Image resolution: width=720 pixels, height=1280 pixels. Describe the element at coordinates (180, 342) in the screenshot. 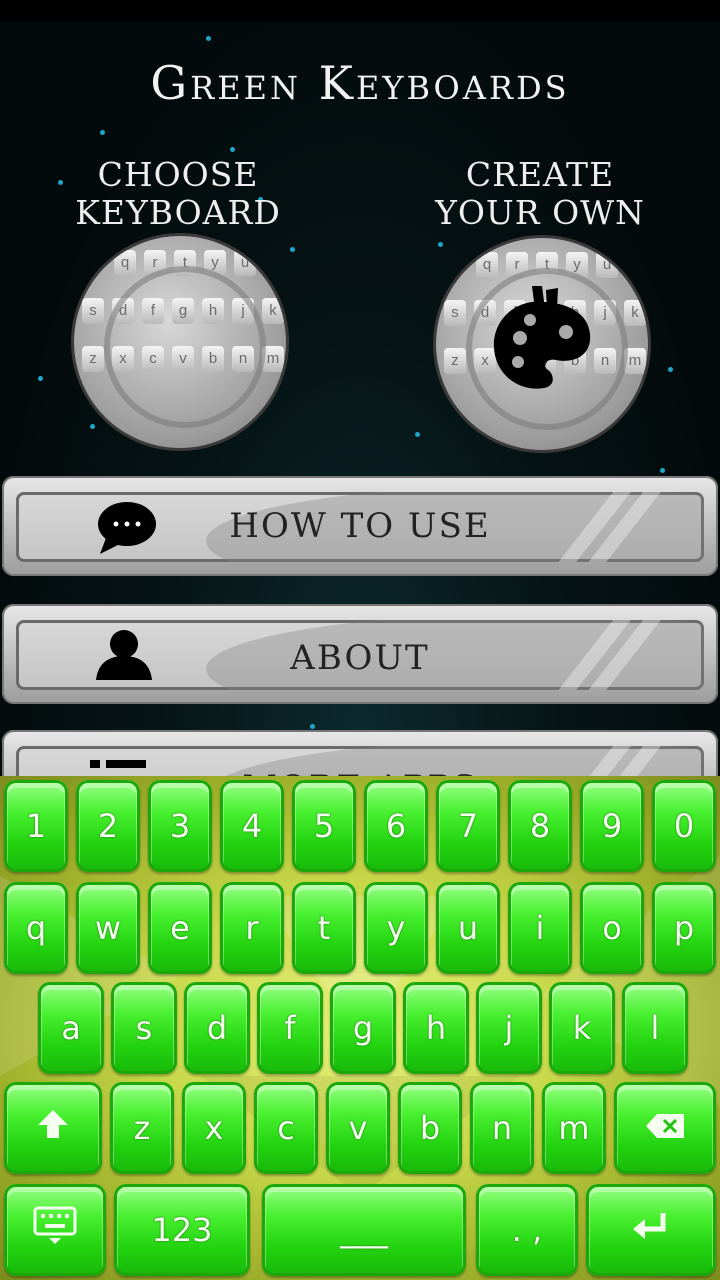

I see `choose-keyboard-button: mnbvcxzkjhgfdsuytrq` at that location.